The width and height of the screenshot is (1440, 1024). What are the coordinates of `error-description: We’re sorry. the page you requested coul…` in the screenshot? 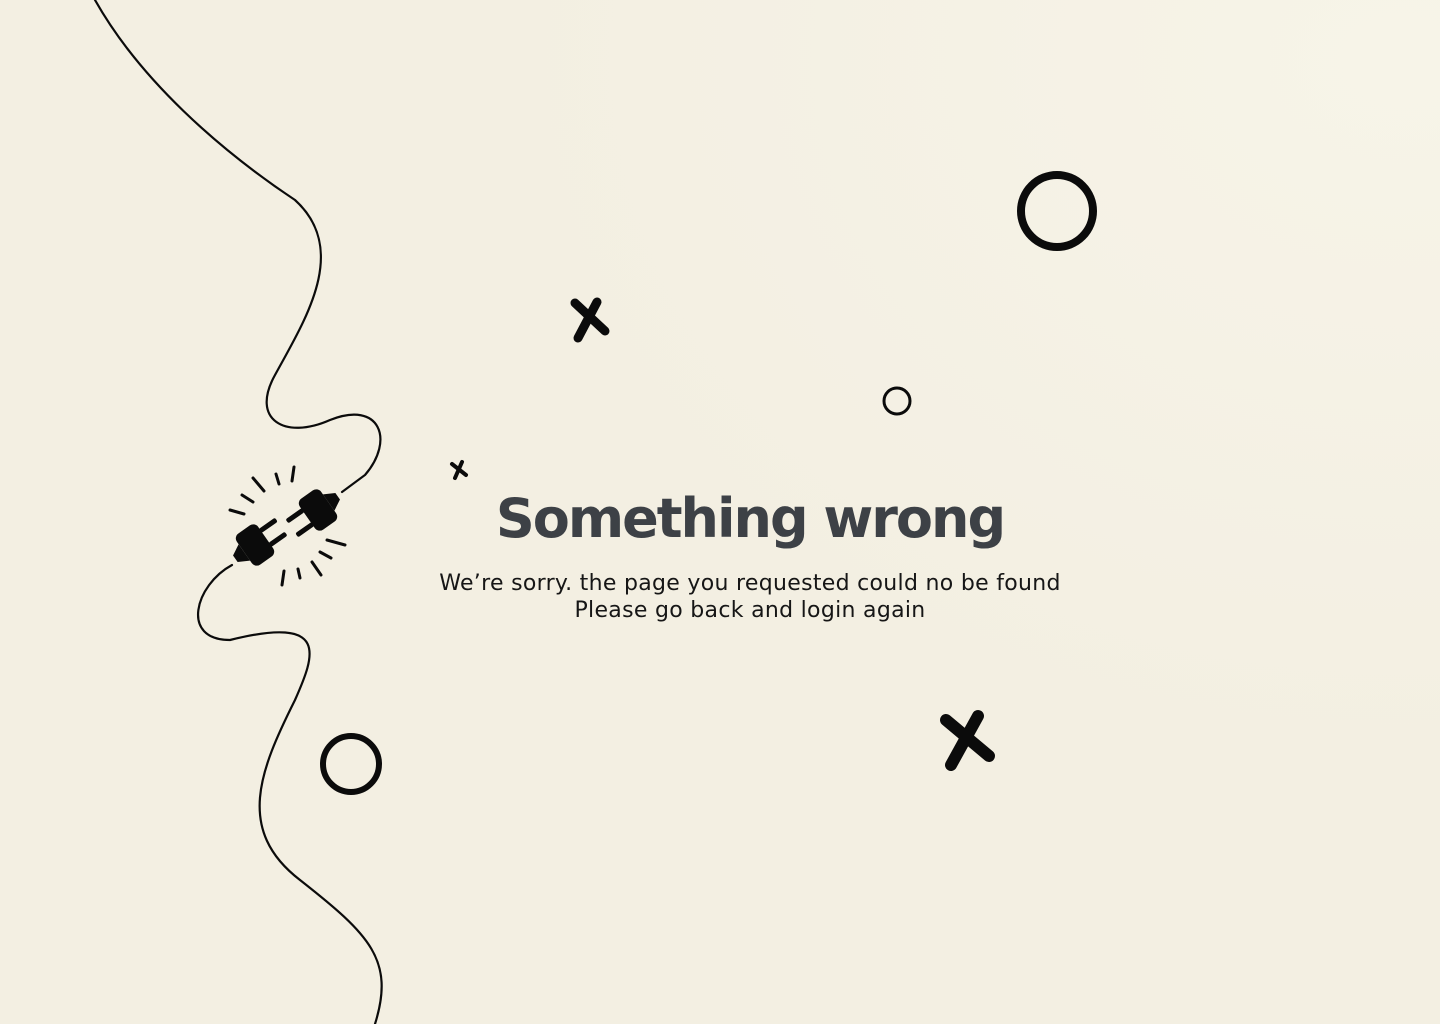 It's located at (750, 597).